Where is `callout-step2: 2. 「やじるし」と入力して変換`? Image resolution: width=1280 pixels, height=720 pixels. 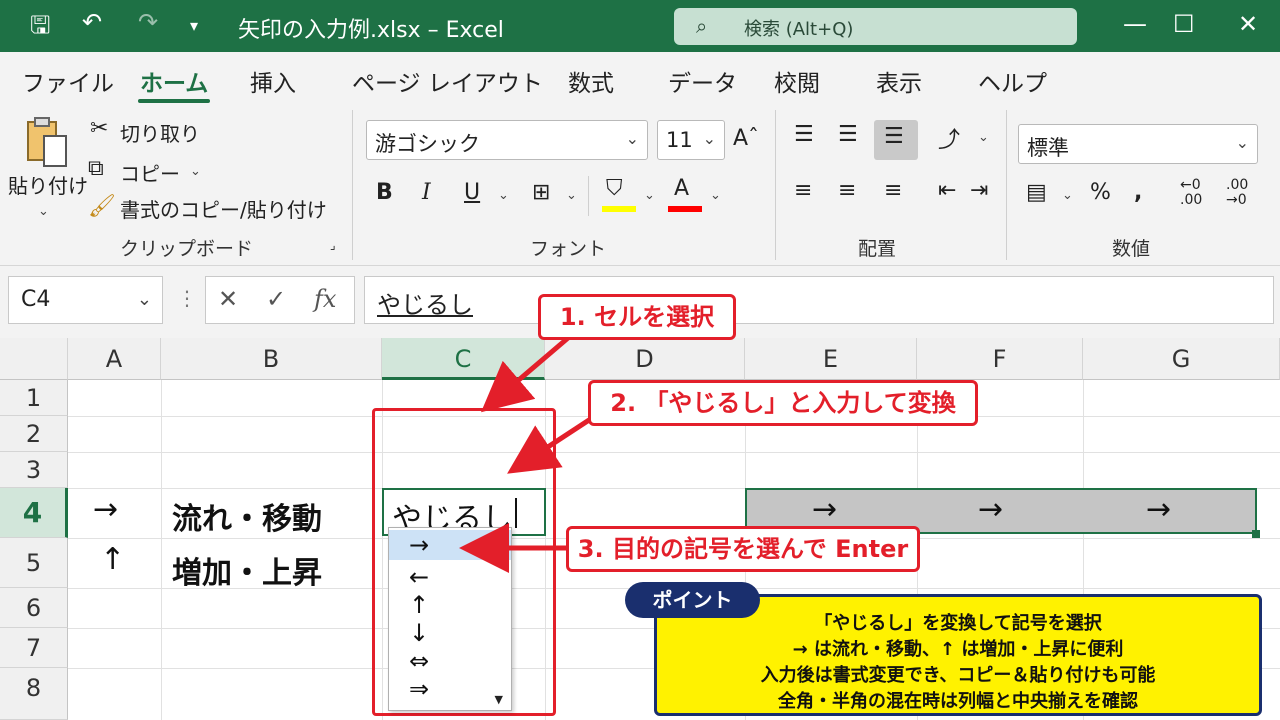 callout-step2: 2. 「やじるし」と入力して変換 is located at coordinates (783, 403).